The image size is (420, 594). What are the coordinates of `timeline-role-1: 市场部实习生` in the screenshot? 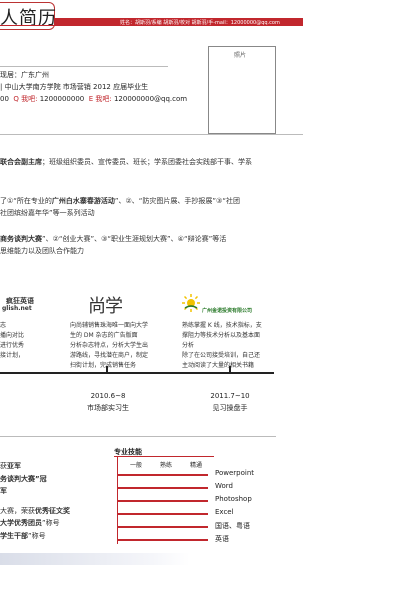 It's located at (108, 408).